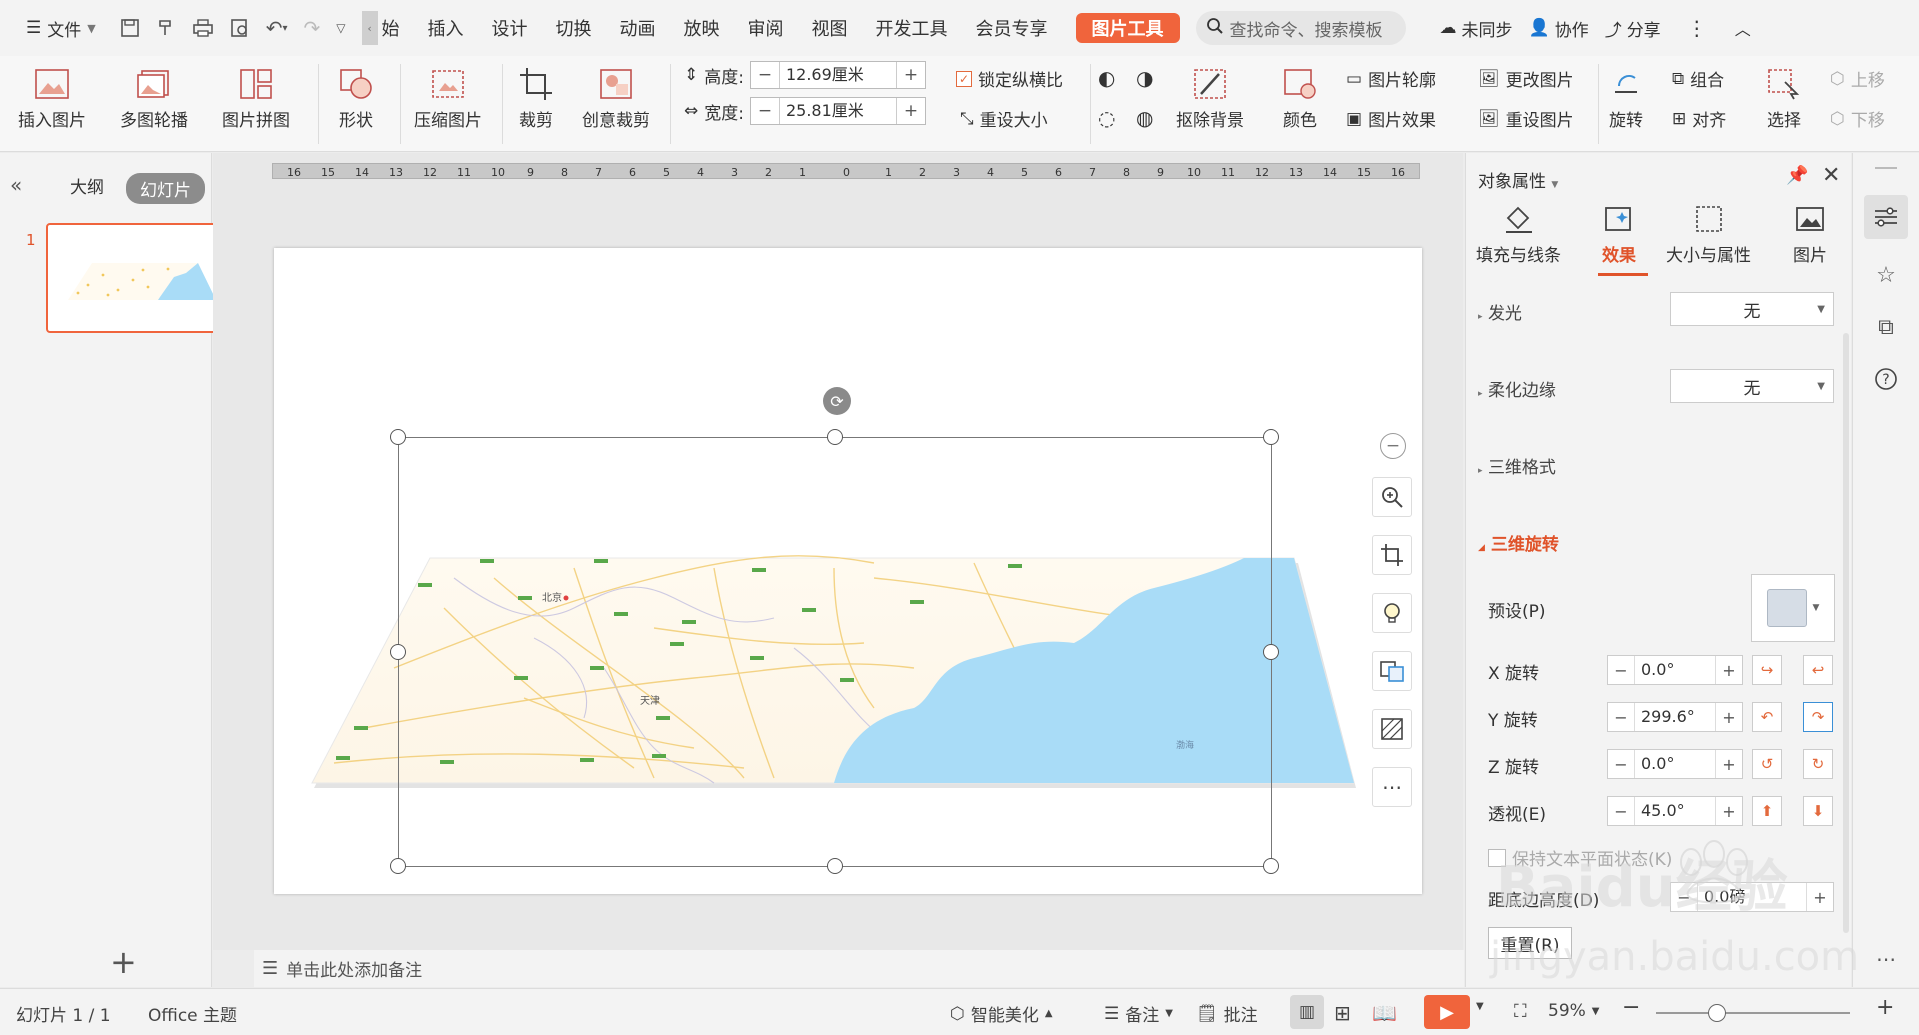  Describe the element at coordinates (1857, 79) in the screenshot. I see `bring-forward-button: ⬡ 上移` at that location.